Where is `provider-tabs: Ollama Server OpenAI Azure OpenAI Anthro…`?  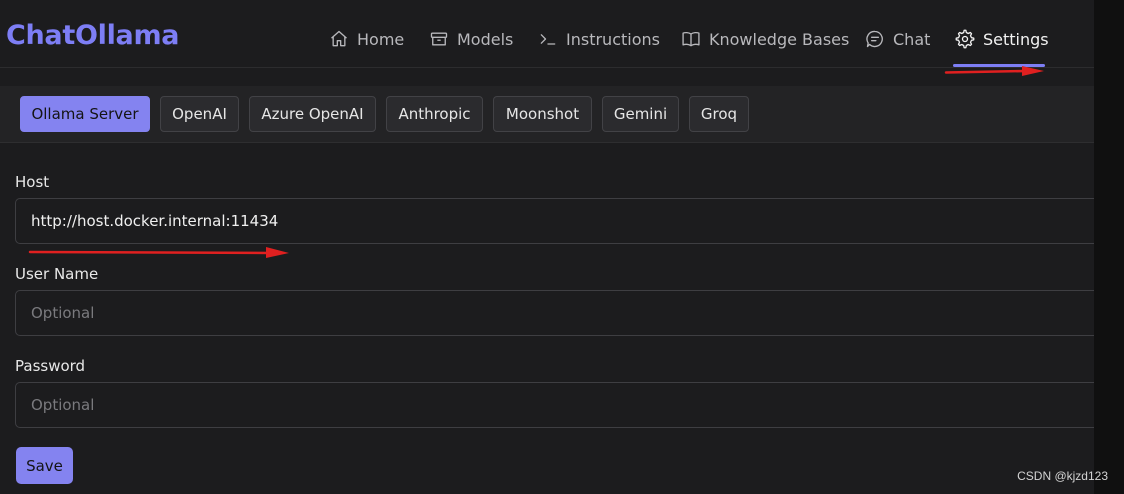 provider-tabs: Ollama Server OpenAI Azure OpenAI Anthro… is located at coordinates (547, 114).